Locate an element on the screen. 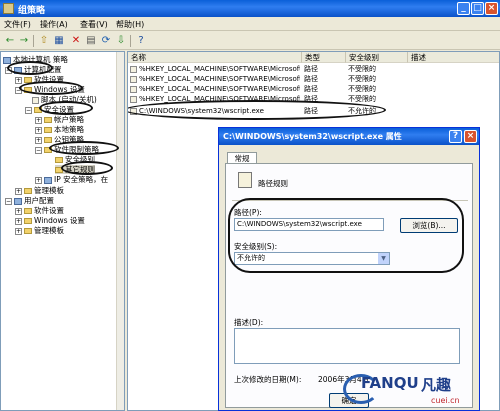  watermark: FANQU 凡趣 cuei.cn is located at coordinates (417, 391).